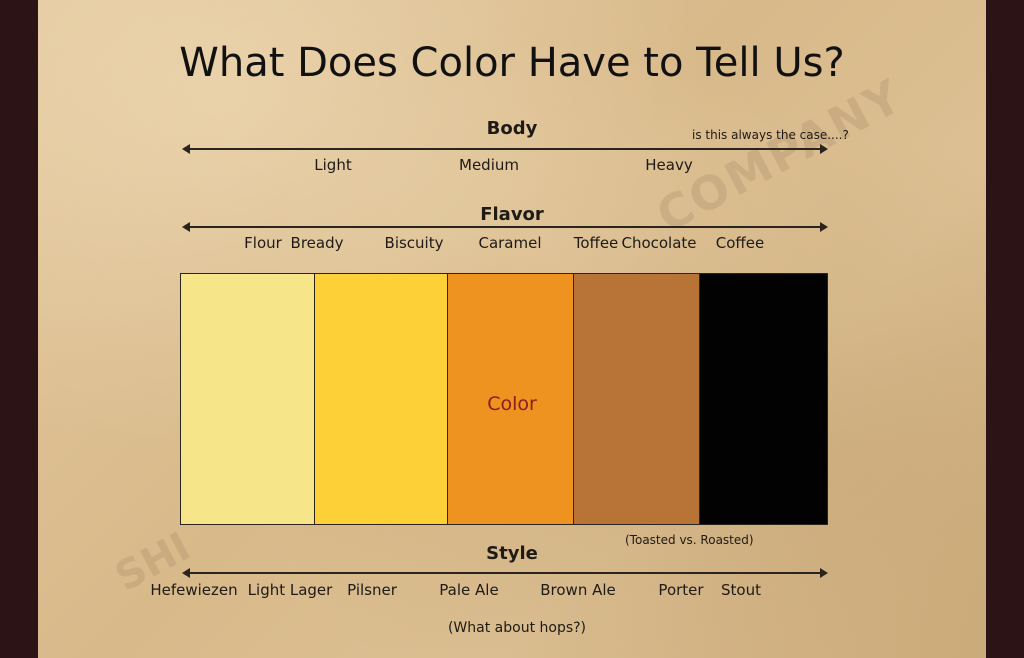  What do you see at coordinates (317, 243) in the screenshot?
I see `flavor-bready: Bready` at bounding box center [317, 243].